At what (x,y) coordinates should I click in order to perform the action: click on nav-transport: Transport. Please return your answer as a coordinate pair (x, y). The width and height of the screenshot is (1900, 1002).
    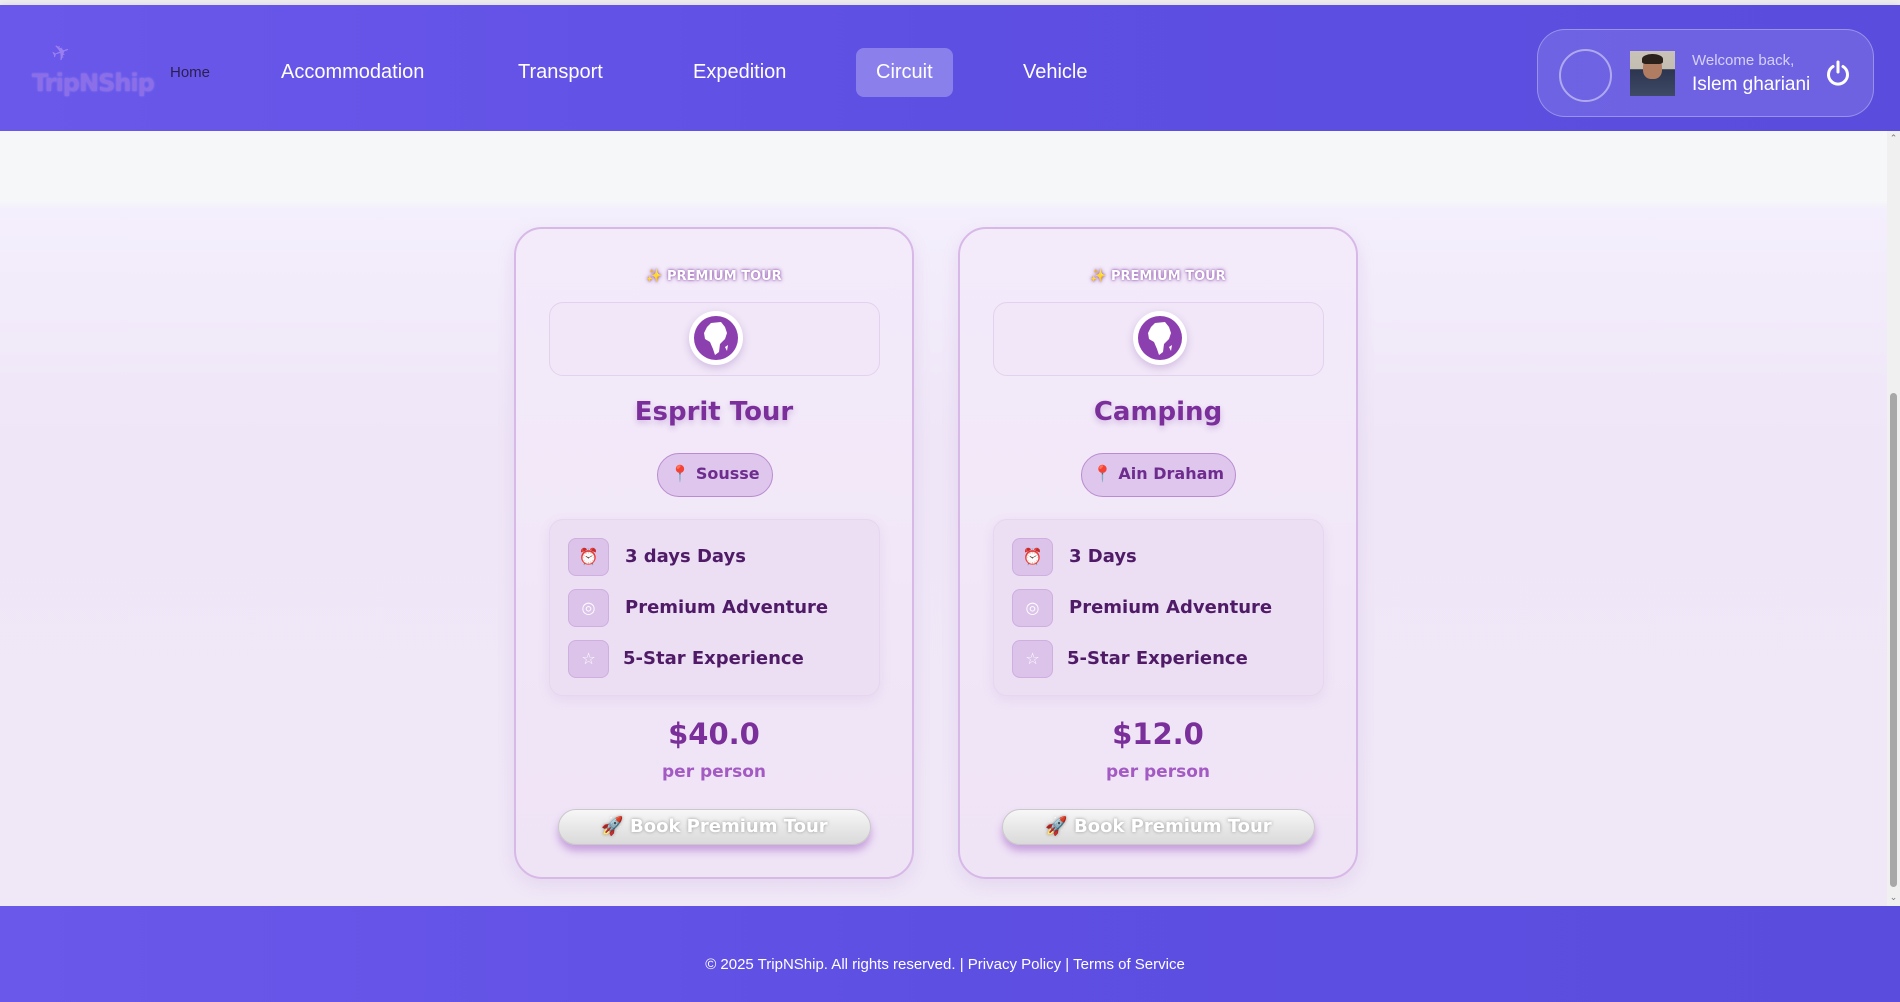
    Looking at the image, I should click on (560, 72).